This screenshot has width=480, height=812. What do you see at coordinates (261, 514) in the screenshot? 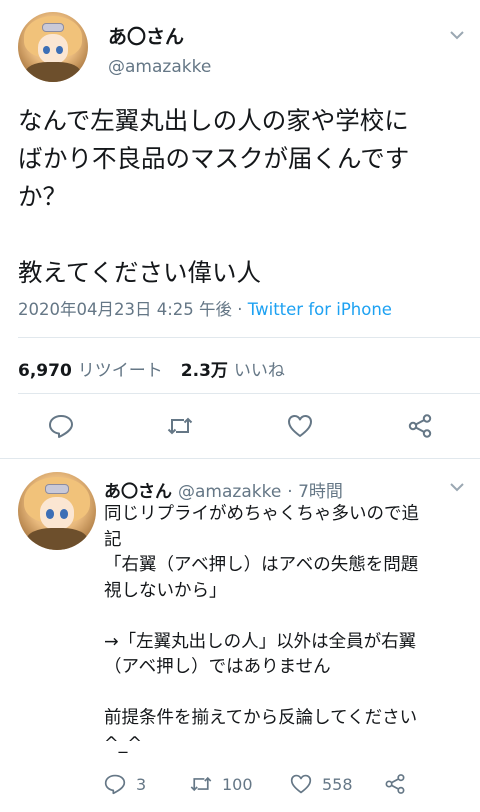
I see `reply-text-line: 同じリプライがめちゃくちゃ多いので追` at bounding box center [261, 514].